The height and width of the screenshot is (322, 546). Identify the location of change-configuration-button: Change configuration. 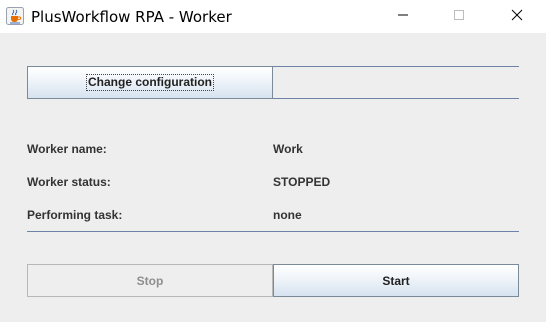
(150, 82).